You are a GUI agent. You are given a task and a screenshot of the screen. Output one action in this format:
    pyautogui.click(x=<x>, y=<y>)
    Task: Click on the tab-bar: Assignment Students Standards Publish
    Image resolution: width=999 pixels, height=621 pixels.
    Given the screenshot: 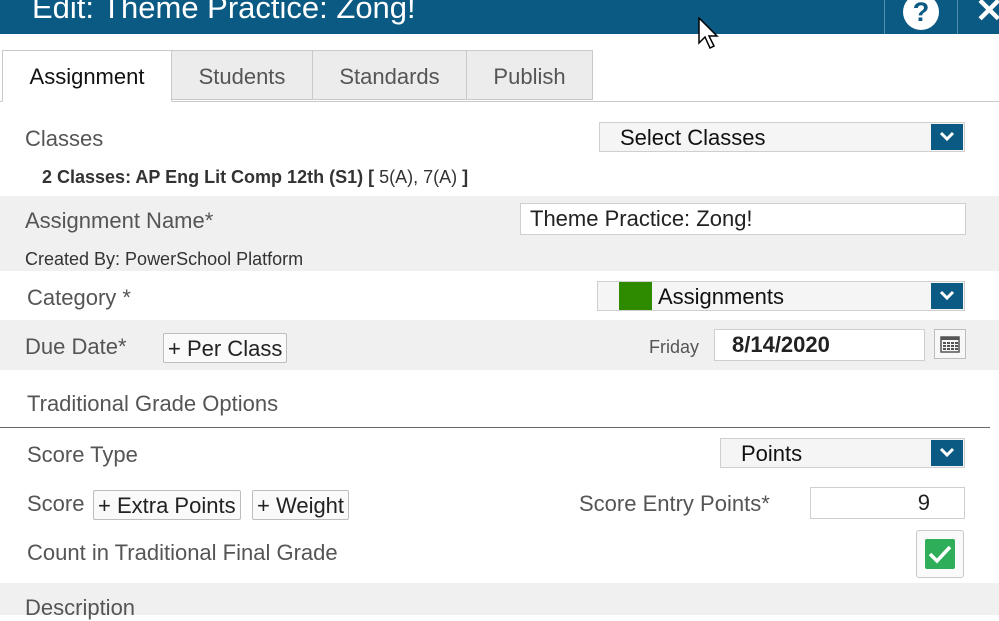 What is the action you would take?
    pyautogui.click(x=499, y=76)
    